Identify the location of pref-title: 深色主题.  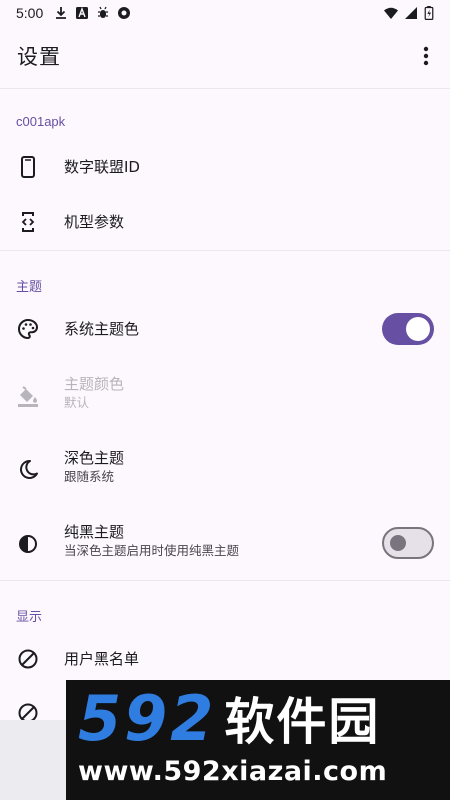
(94, 458).